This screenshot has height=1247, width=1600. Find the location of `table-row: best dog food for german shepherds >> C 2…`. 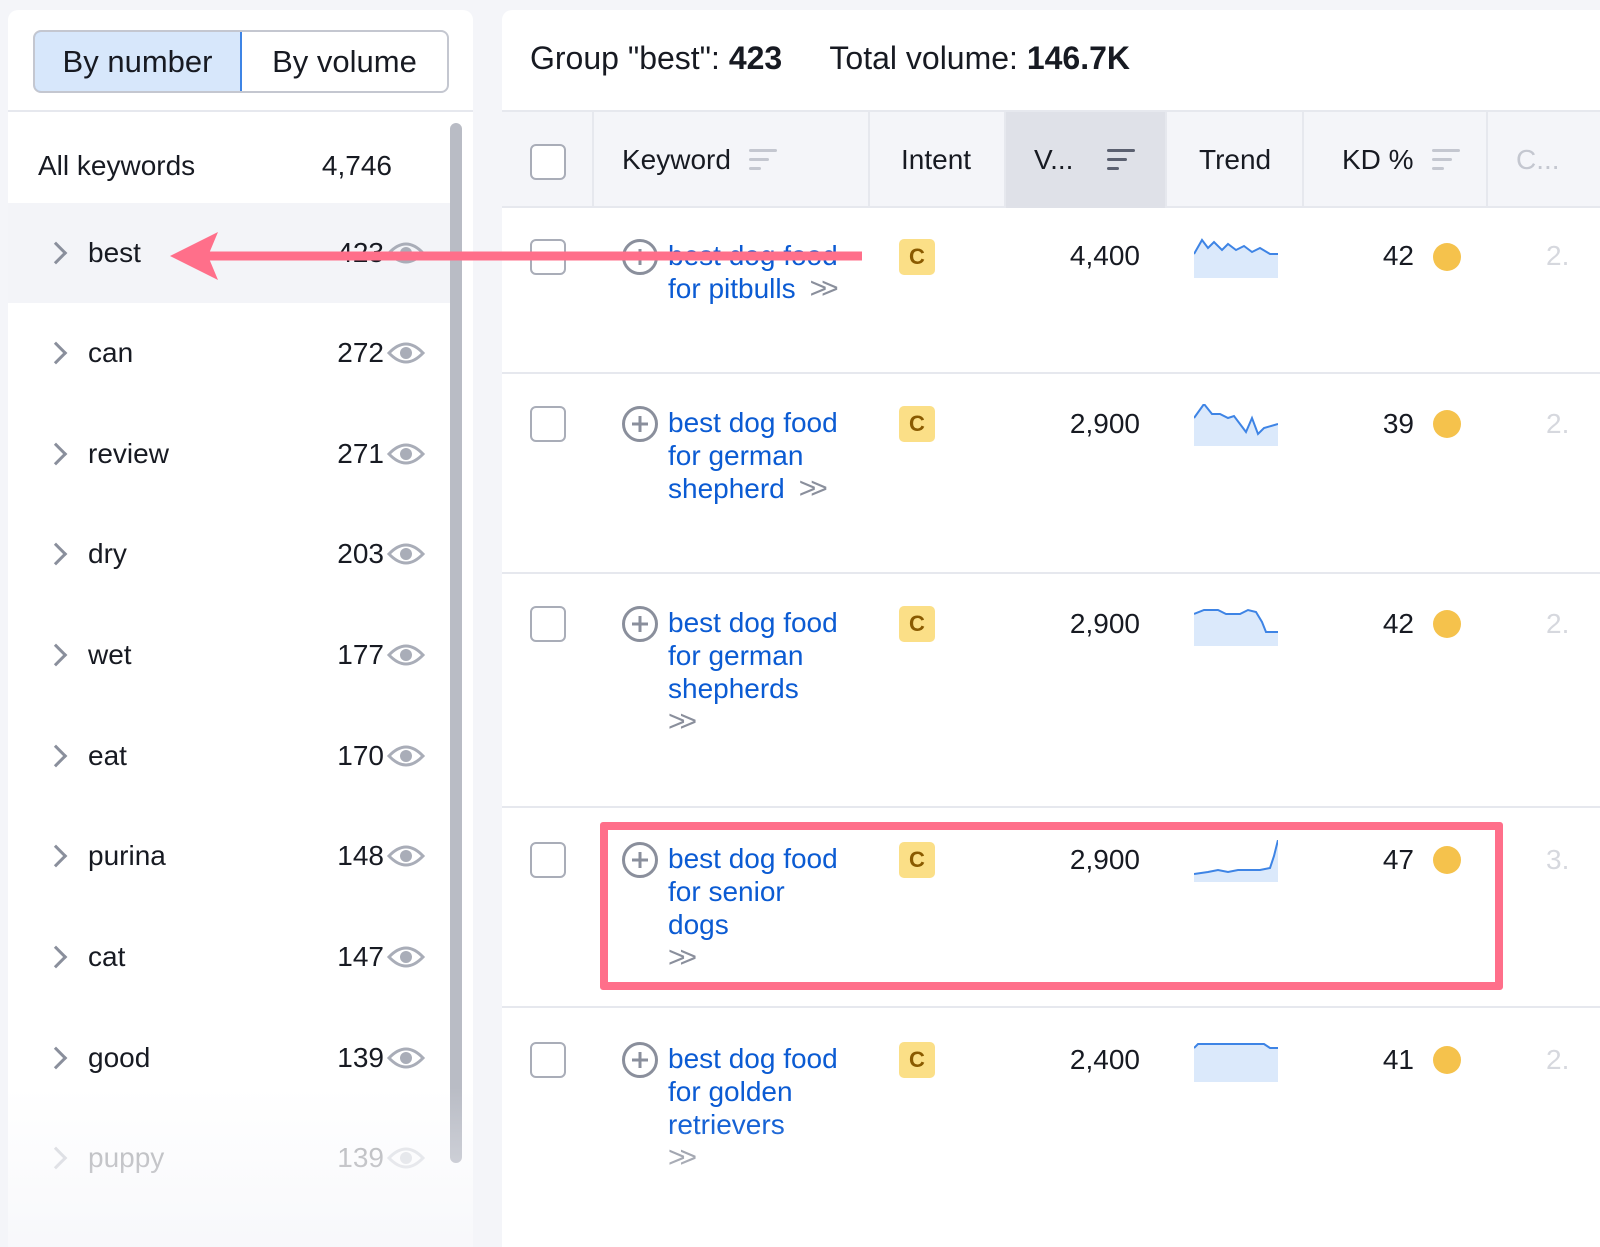

table-row: best dog food for german shepherds >> C 2… is located at coordinates (1051, 691).